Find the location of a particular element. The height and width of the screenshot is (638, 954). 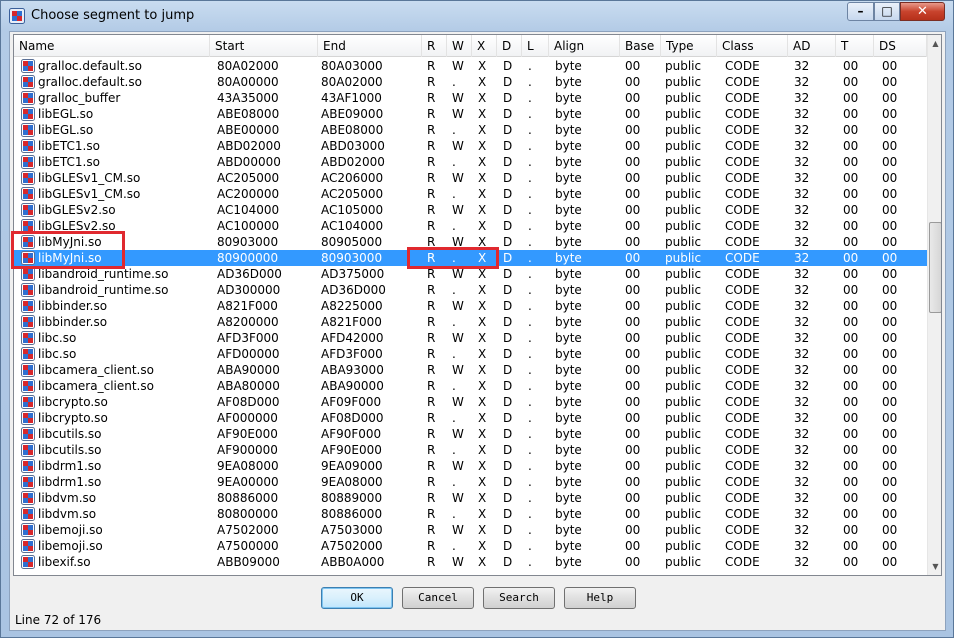

column-header-t: T is located at coordinates (855, 46).